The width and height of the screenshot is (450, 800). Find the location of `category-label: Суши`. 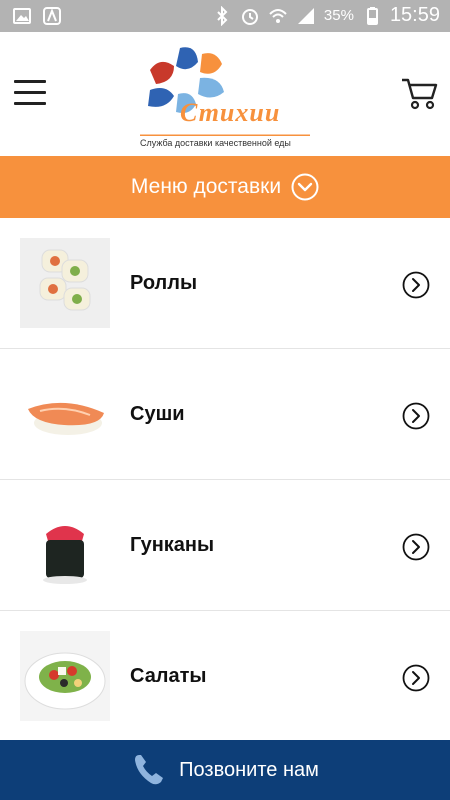

category-label: Суши is located at coordinates (157, 414).